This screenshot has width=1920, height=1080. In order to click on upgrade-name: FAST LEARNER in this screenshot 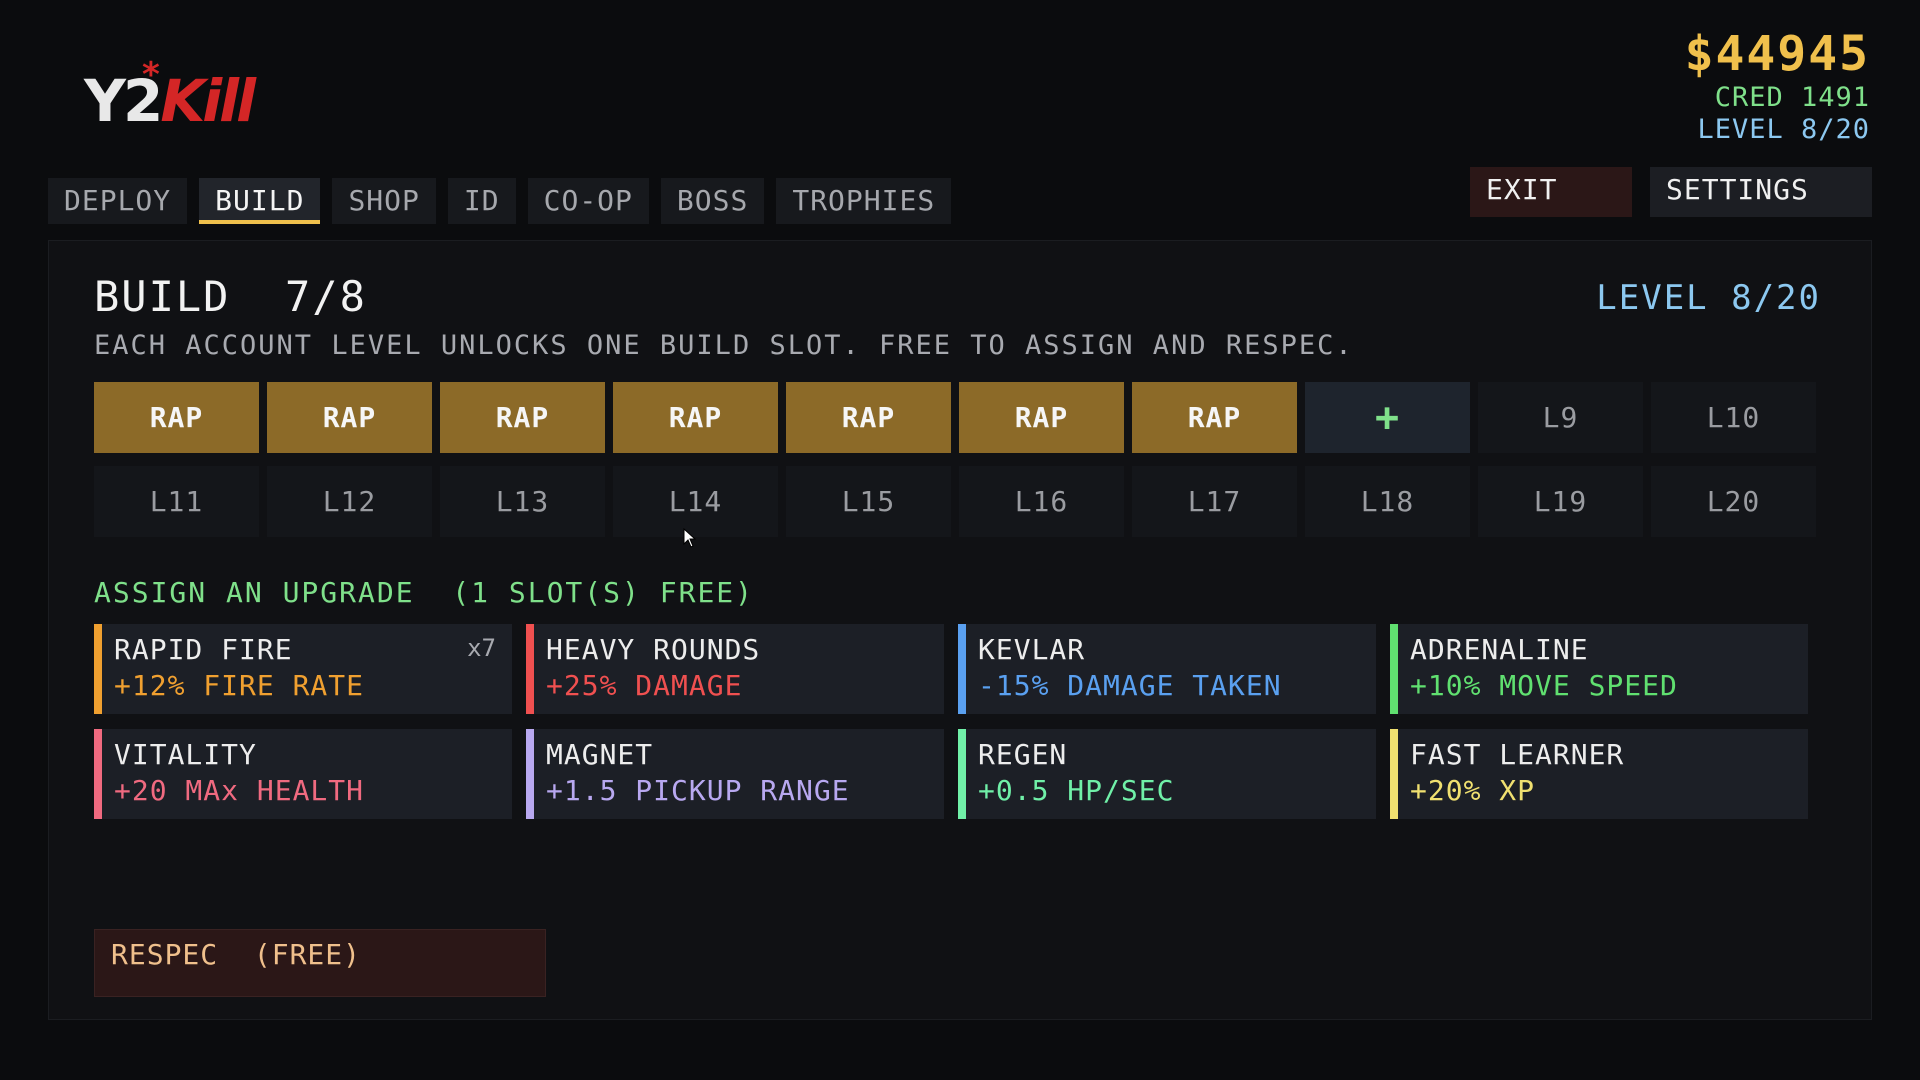, I will do `click(1517, 754)`.